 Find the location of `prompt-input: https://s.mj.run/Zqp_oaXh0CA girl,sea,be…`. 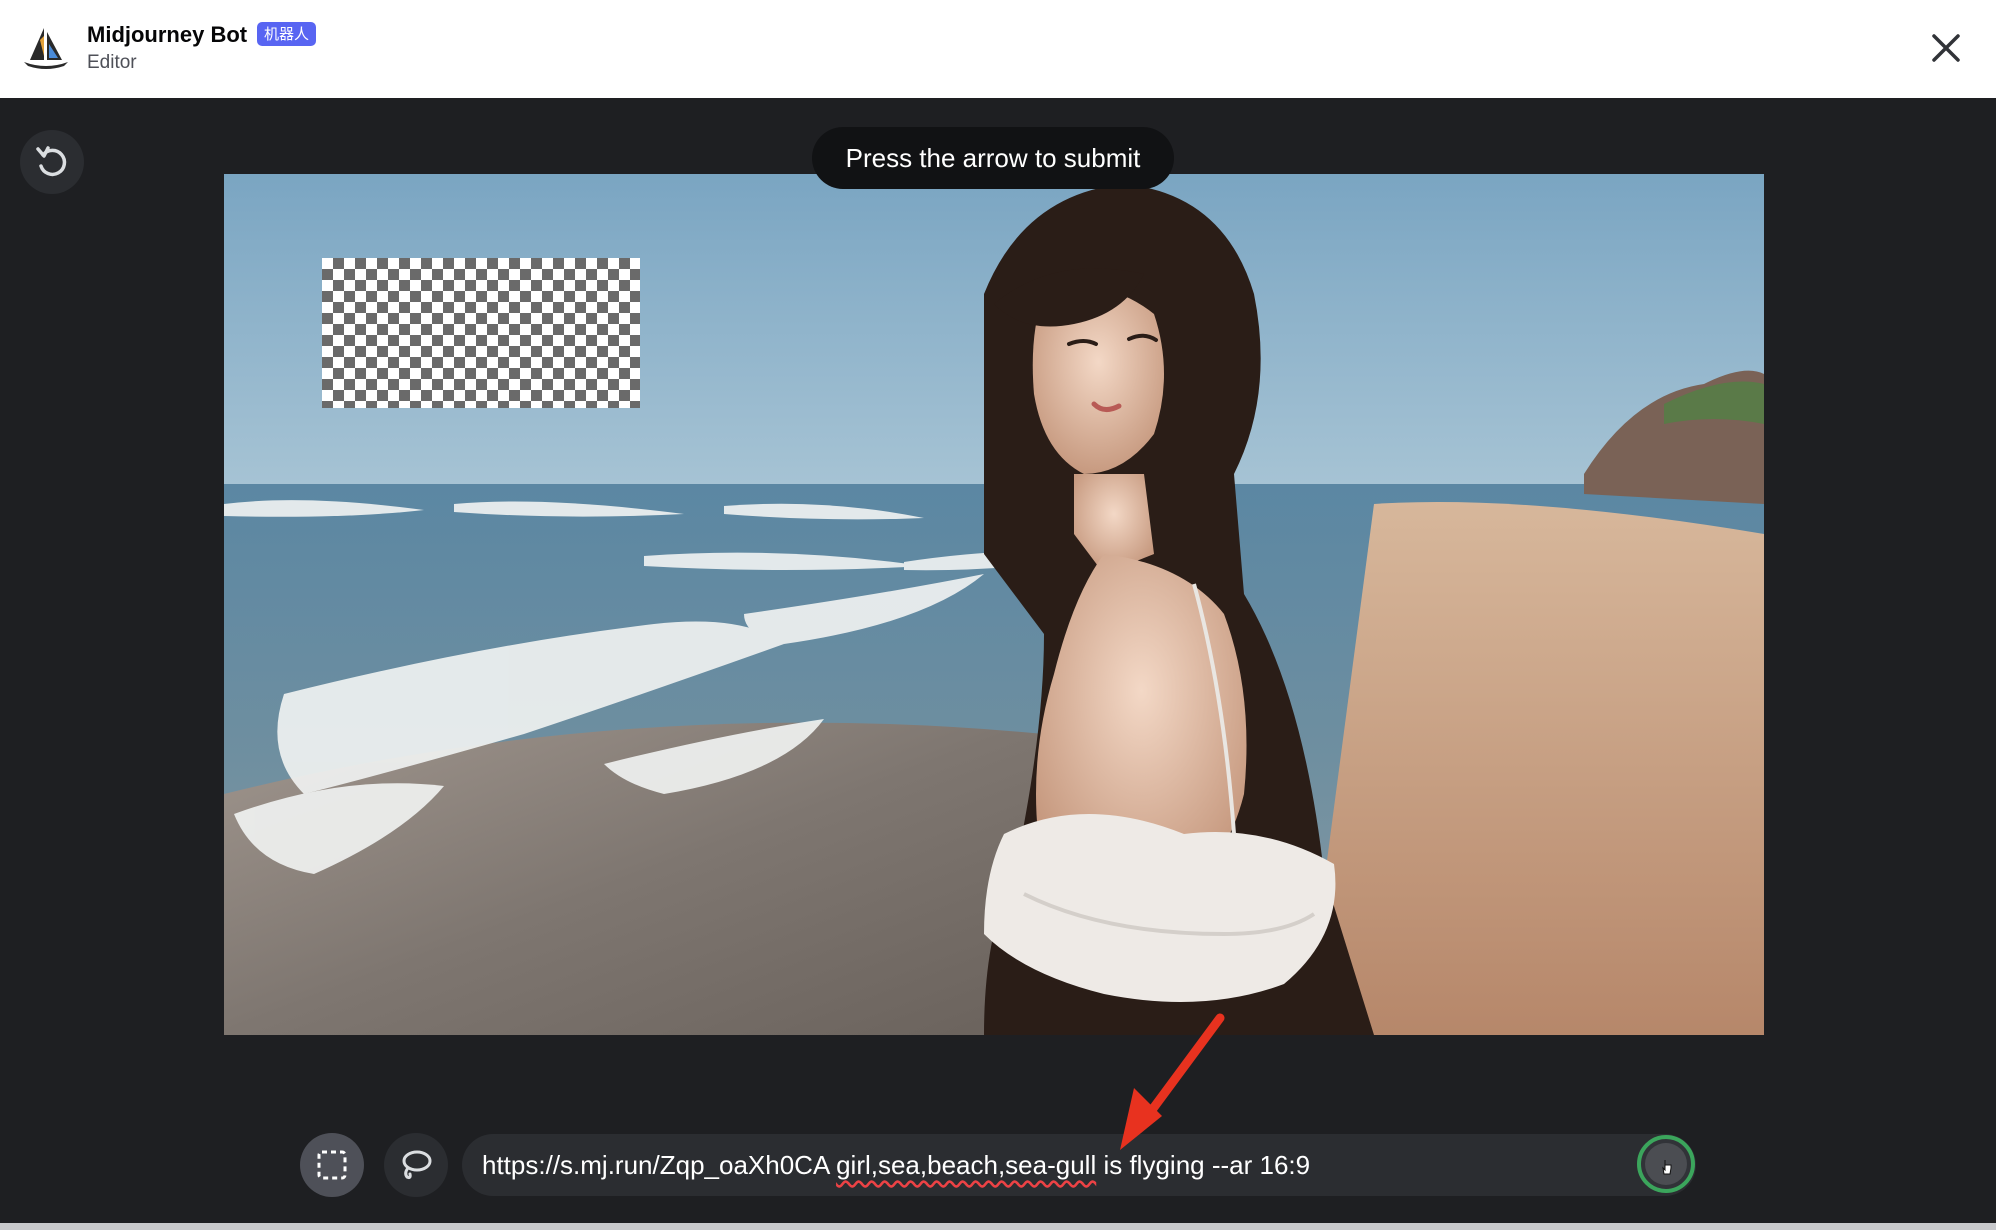

prompt-input: https://s.mj.run/Zqp_oaXh0CA girl,sea,be… is located at coordinates (1042, 1165).